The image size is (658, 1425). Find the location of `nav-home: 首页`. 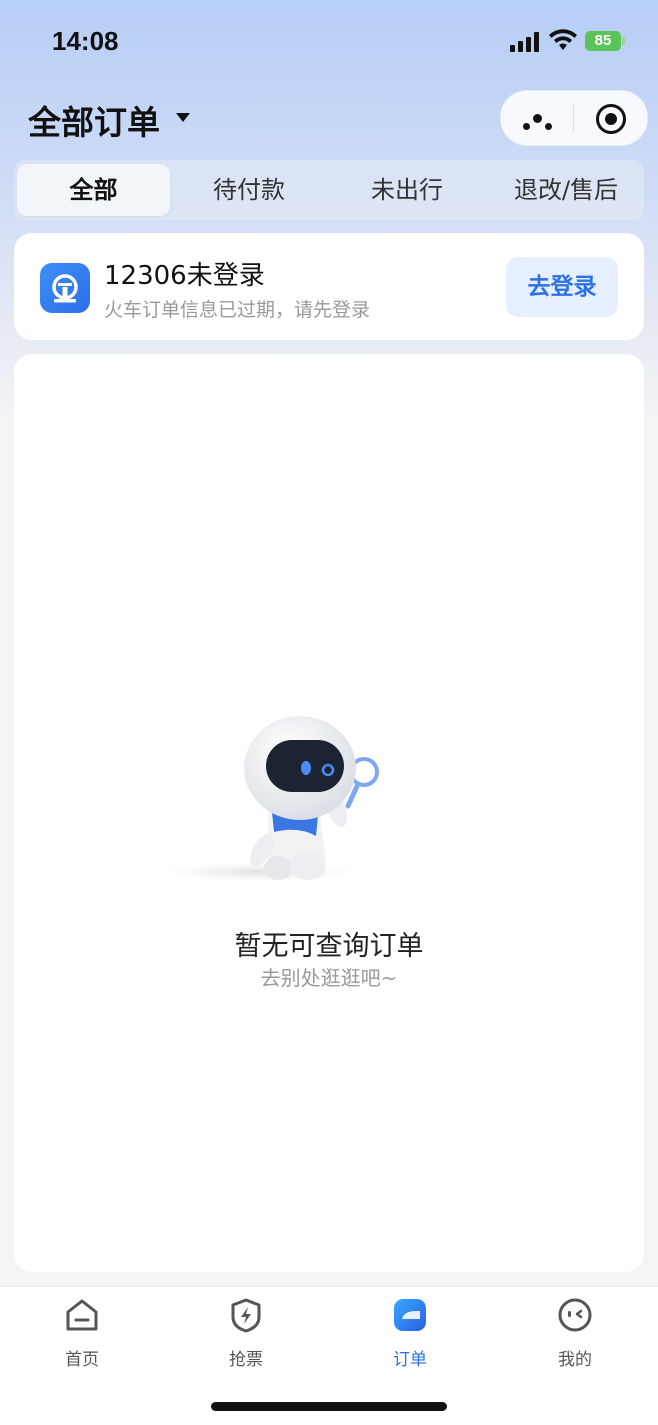

nav-home: 首页 is located at coordinates (82, 1333).